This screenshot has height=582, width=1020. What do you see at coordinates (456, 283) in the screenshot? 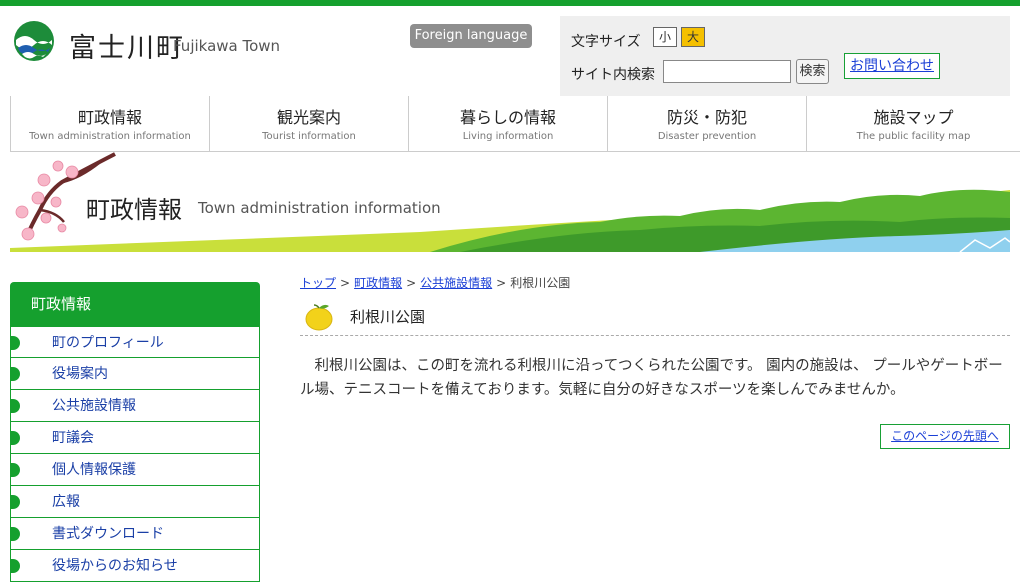
I see `breadcrumb-link-facilities: 公共施設情報` at bounding box center [456, 283].